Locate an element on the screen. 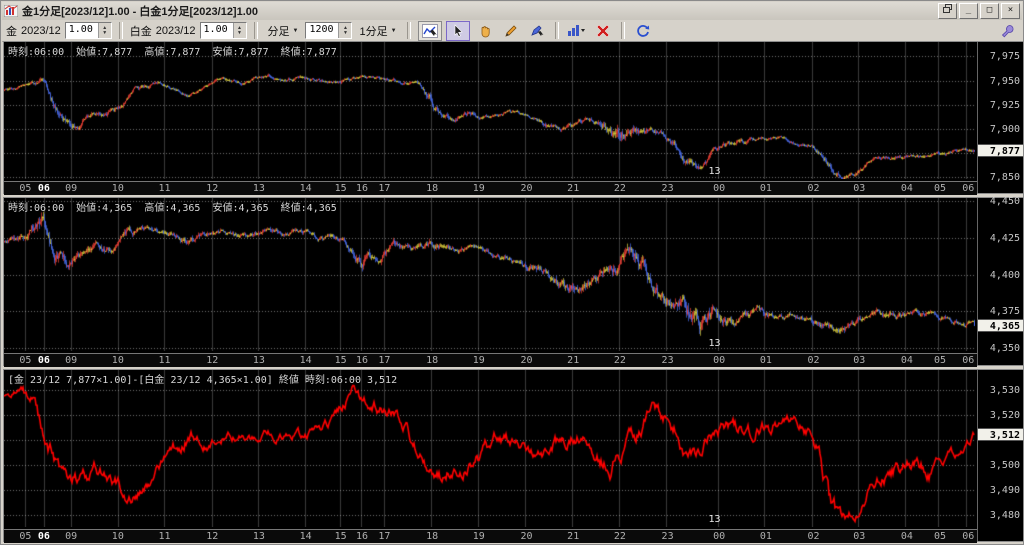 This screenshot has width=1024, height=545. gold-multiplier-spinner: 1.00 ▲ ▼ is located at coordinates (88, 30).